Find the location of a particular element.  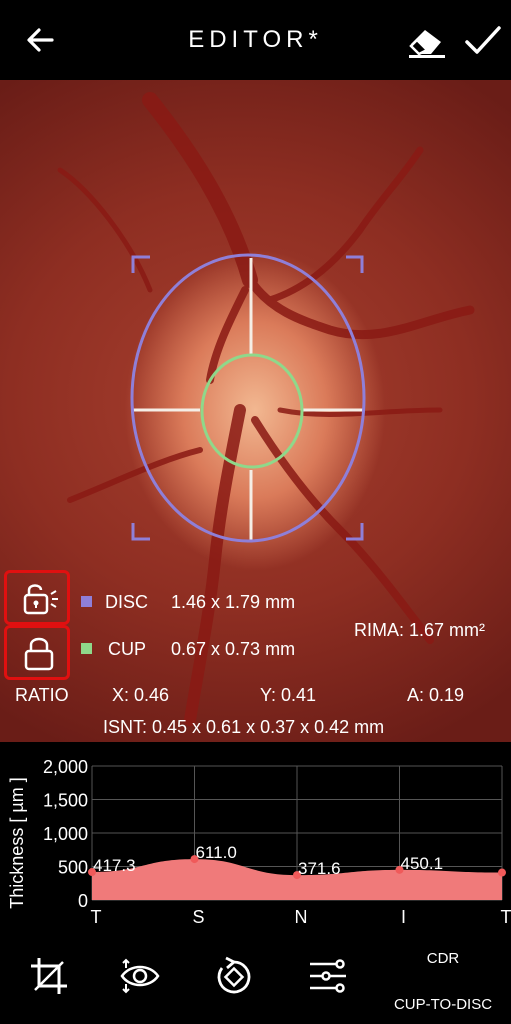

unlock-ratio-button is located at coordinates (37, 597).